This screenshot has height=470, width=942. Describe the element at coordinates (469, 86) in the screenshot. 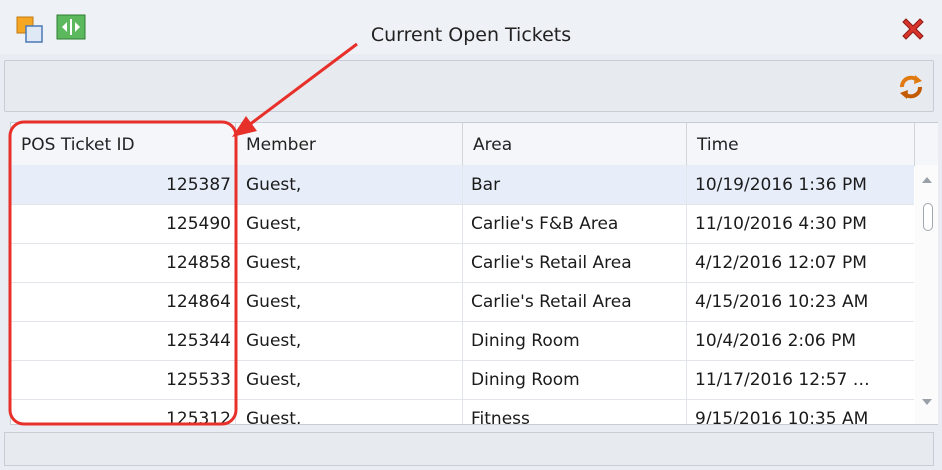

I see `toolbar` at that location.